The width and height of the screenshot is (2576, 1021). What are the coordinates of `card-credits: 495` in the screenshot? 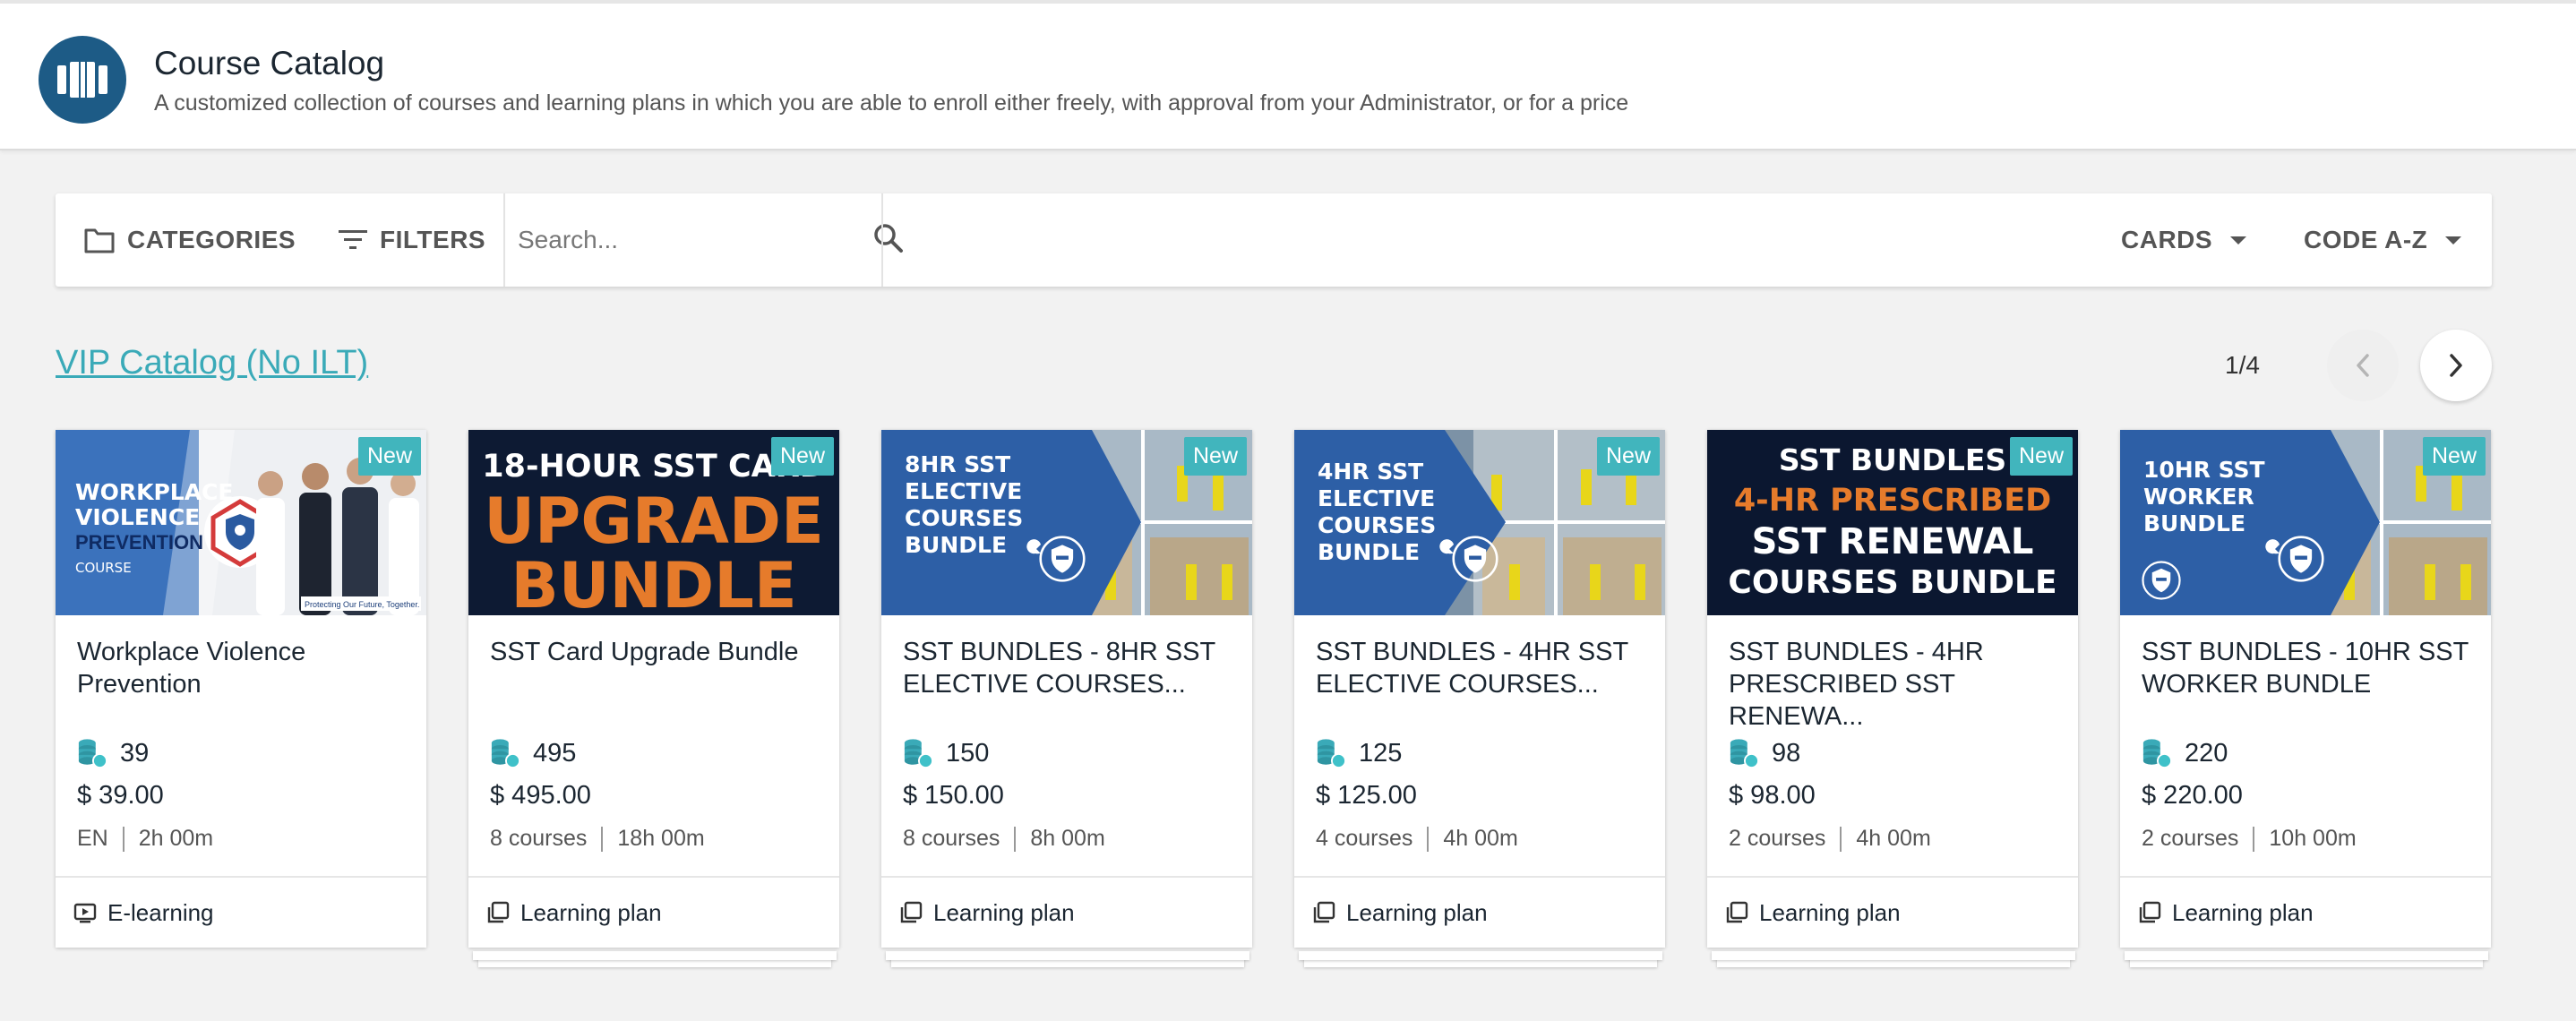 It's located at (533, 753).